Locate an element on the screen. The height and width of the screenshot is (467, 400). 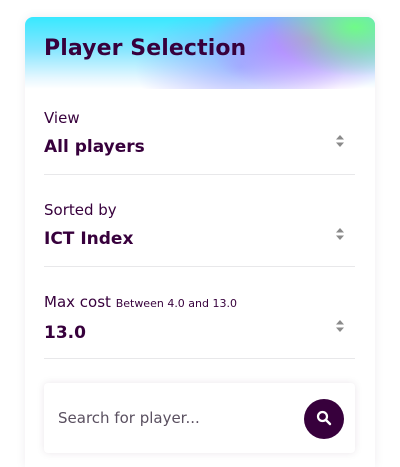
search-button is located at coordinates (324, 419).